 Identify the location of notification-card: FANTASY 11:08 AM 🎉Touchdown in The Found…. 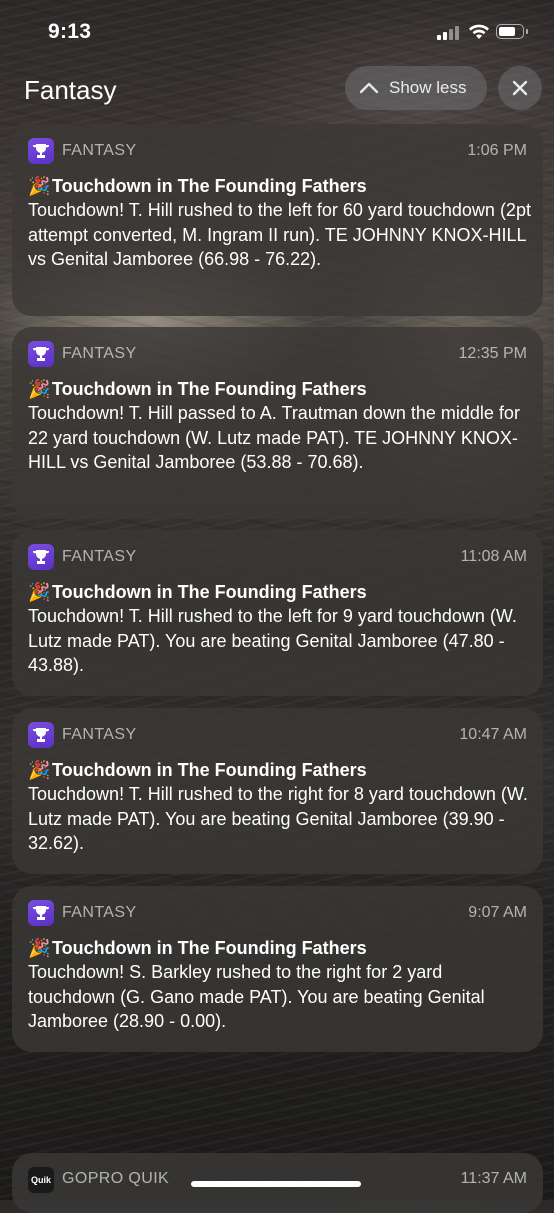
(277, 613).